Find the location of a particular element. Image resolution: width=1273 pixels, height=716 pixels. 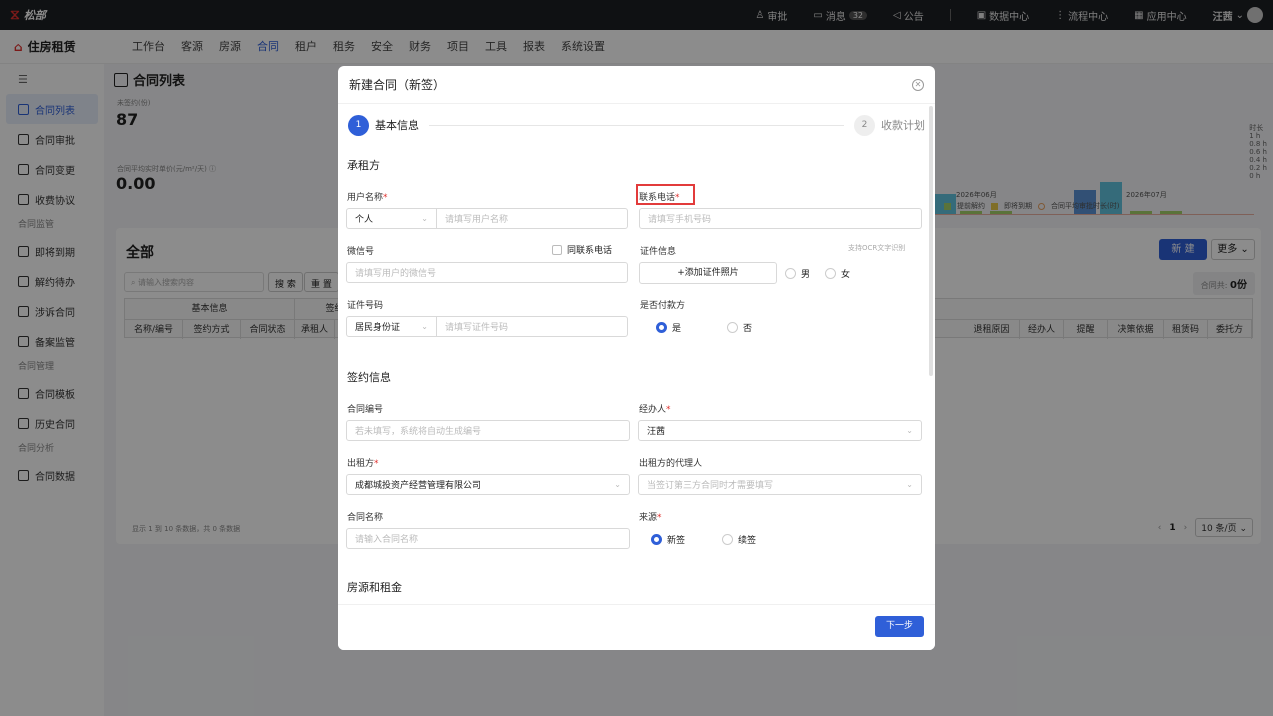

steps: 1 基本信息 2 收款计划 is located at coordinates (636, 125).